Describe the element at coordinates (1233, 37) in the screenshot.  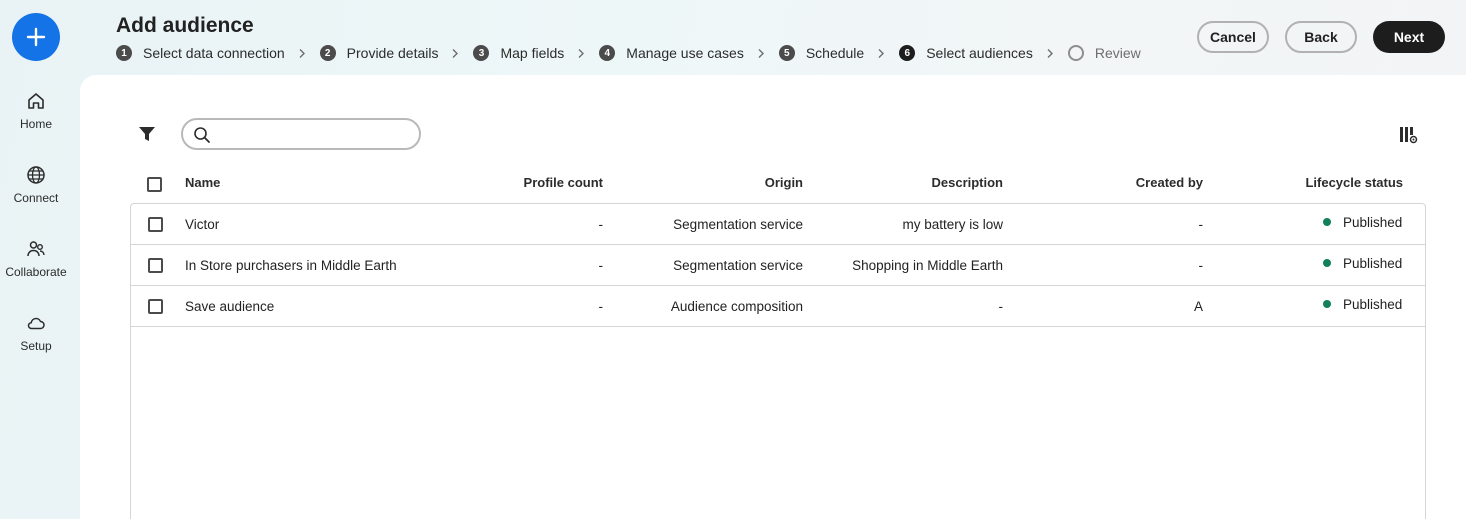
I see `cancel-button: Cancel` at that location.